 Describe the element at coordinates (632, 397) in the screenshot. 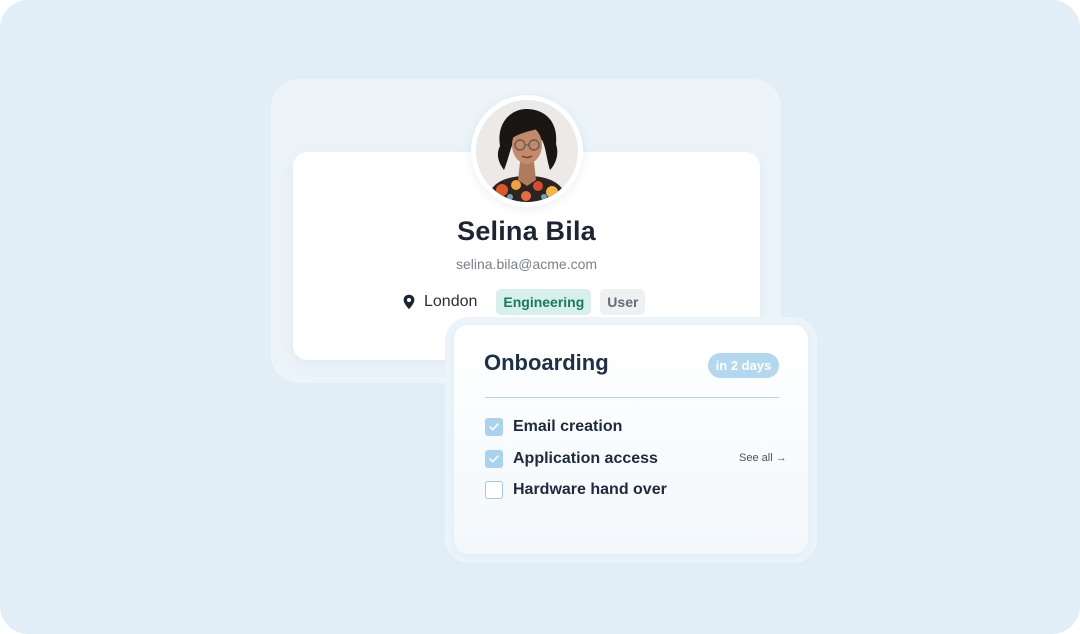

I see `divider` at that location.